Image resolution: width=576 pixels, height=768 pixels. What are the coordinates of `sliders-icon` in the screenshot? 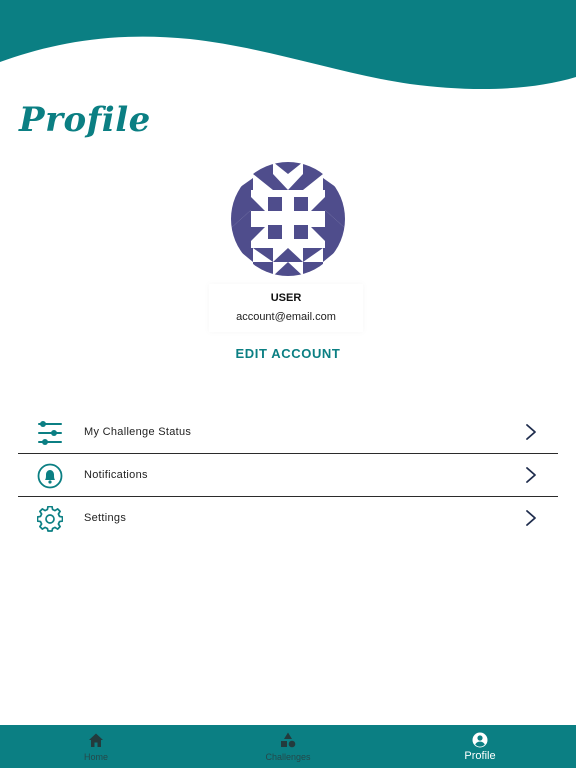 It's located at (50, 433).